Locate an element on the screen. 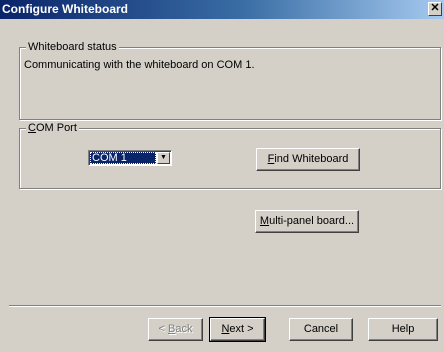  com-port-selected-value: COM 1 is located at coordinates (123, 158).